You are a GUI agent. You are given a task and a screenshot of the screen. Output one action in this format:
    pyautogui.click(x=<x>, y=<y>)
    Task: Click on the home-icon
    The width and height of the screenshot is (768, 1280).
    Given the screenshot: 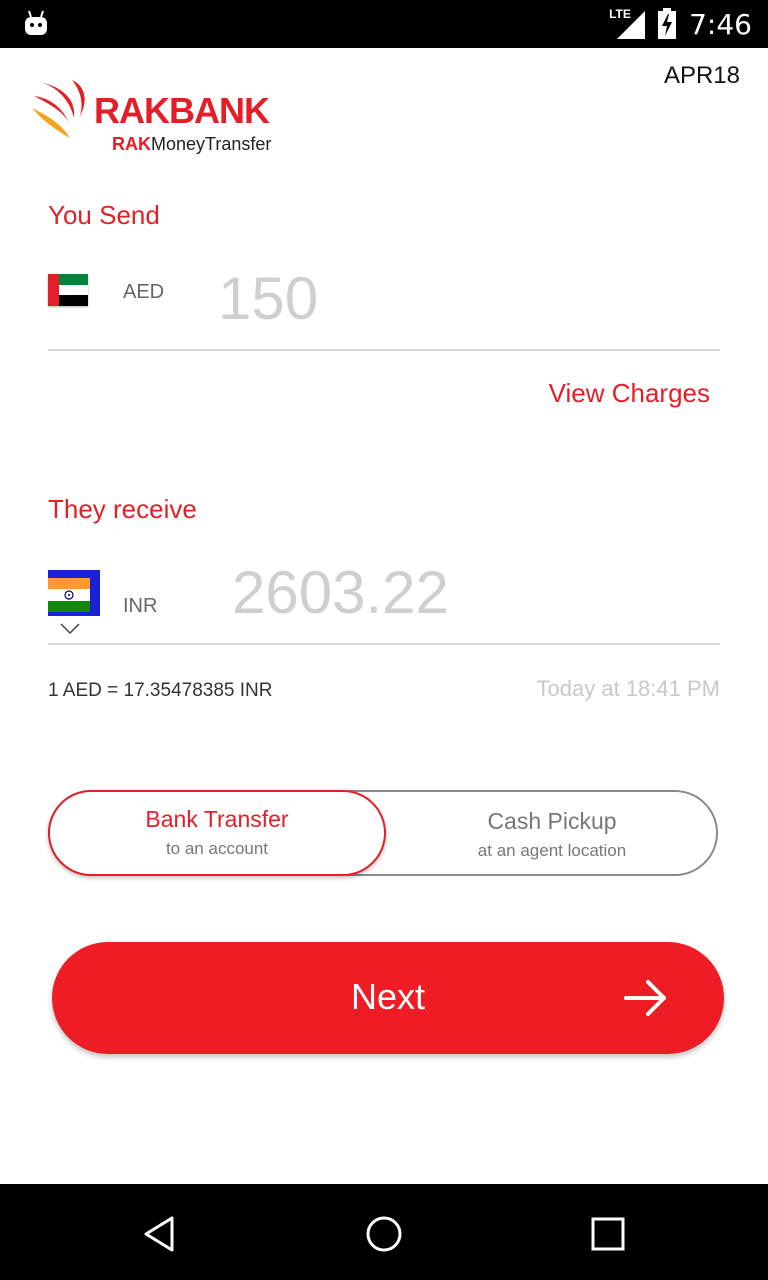 What is the action you would take?
    pyautogui.click(x=384, y=1234)
    